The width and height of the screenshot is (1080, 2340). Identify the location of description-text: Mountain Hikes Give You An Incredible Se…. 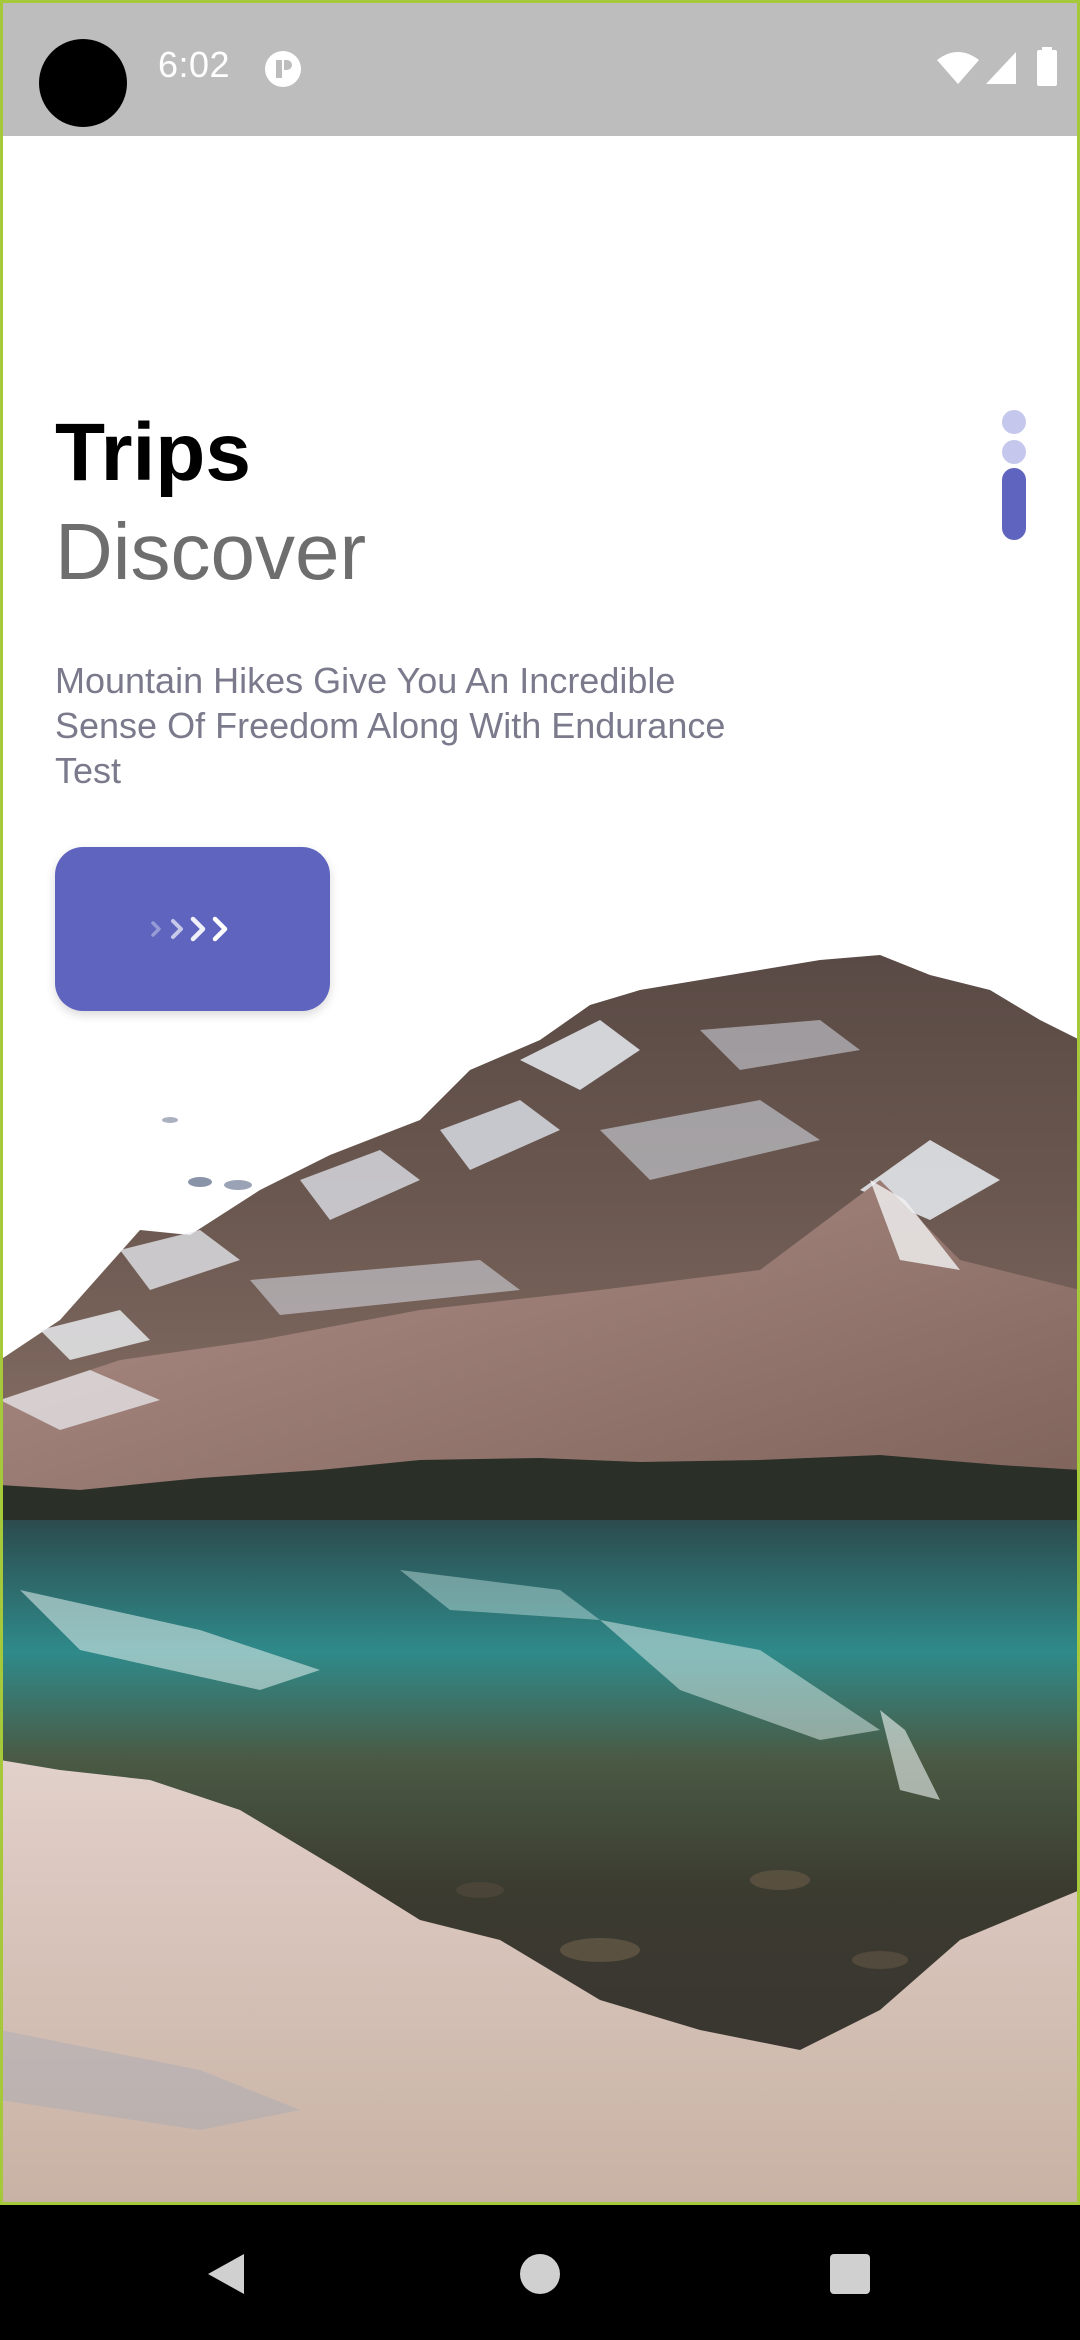
(390, 725).